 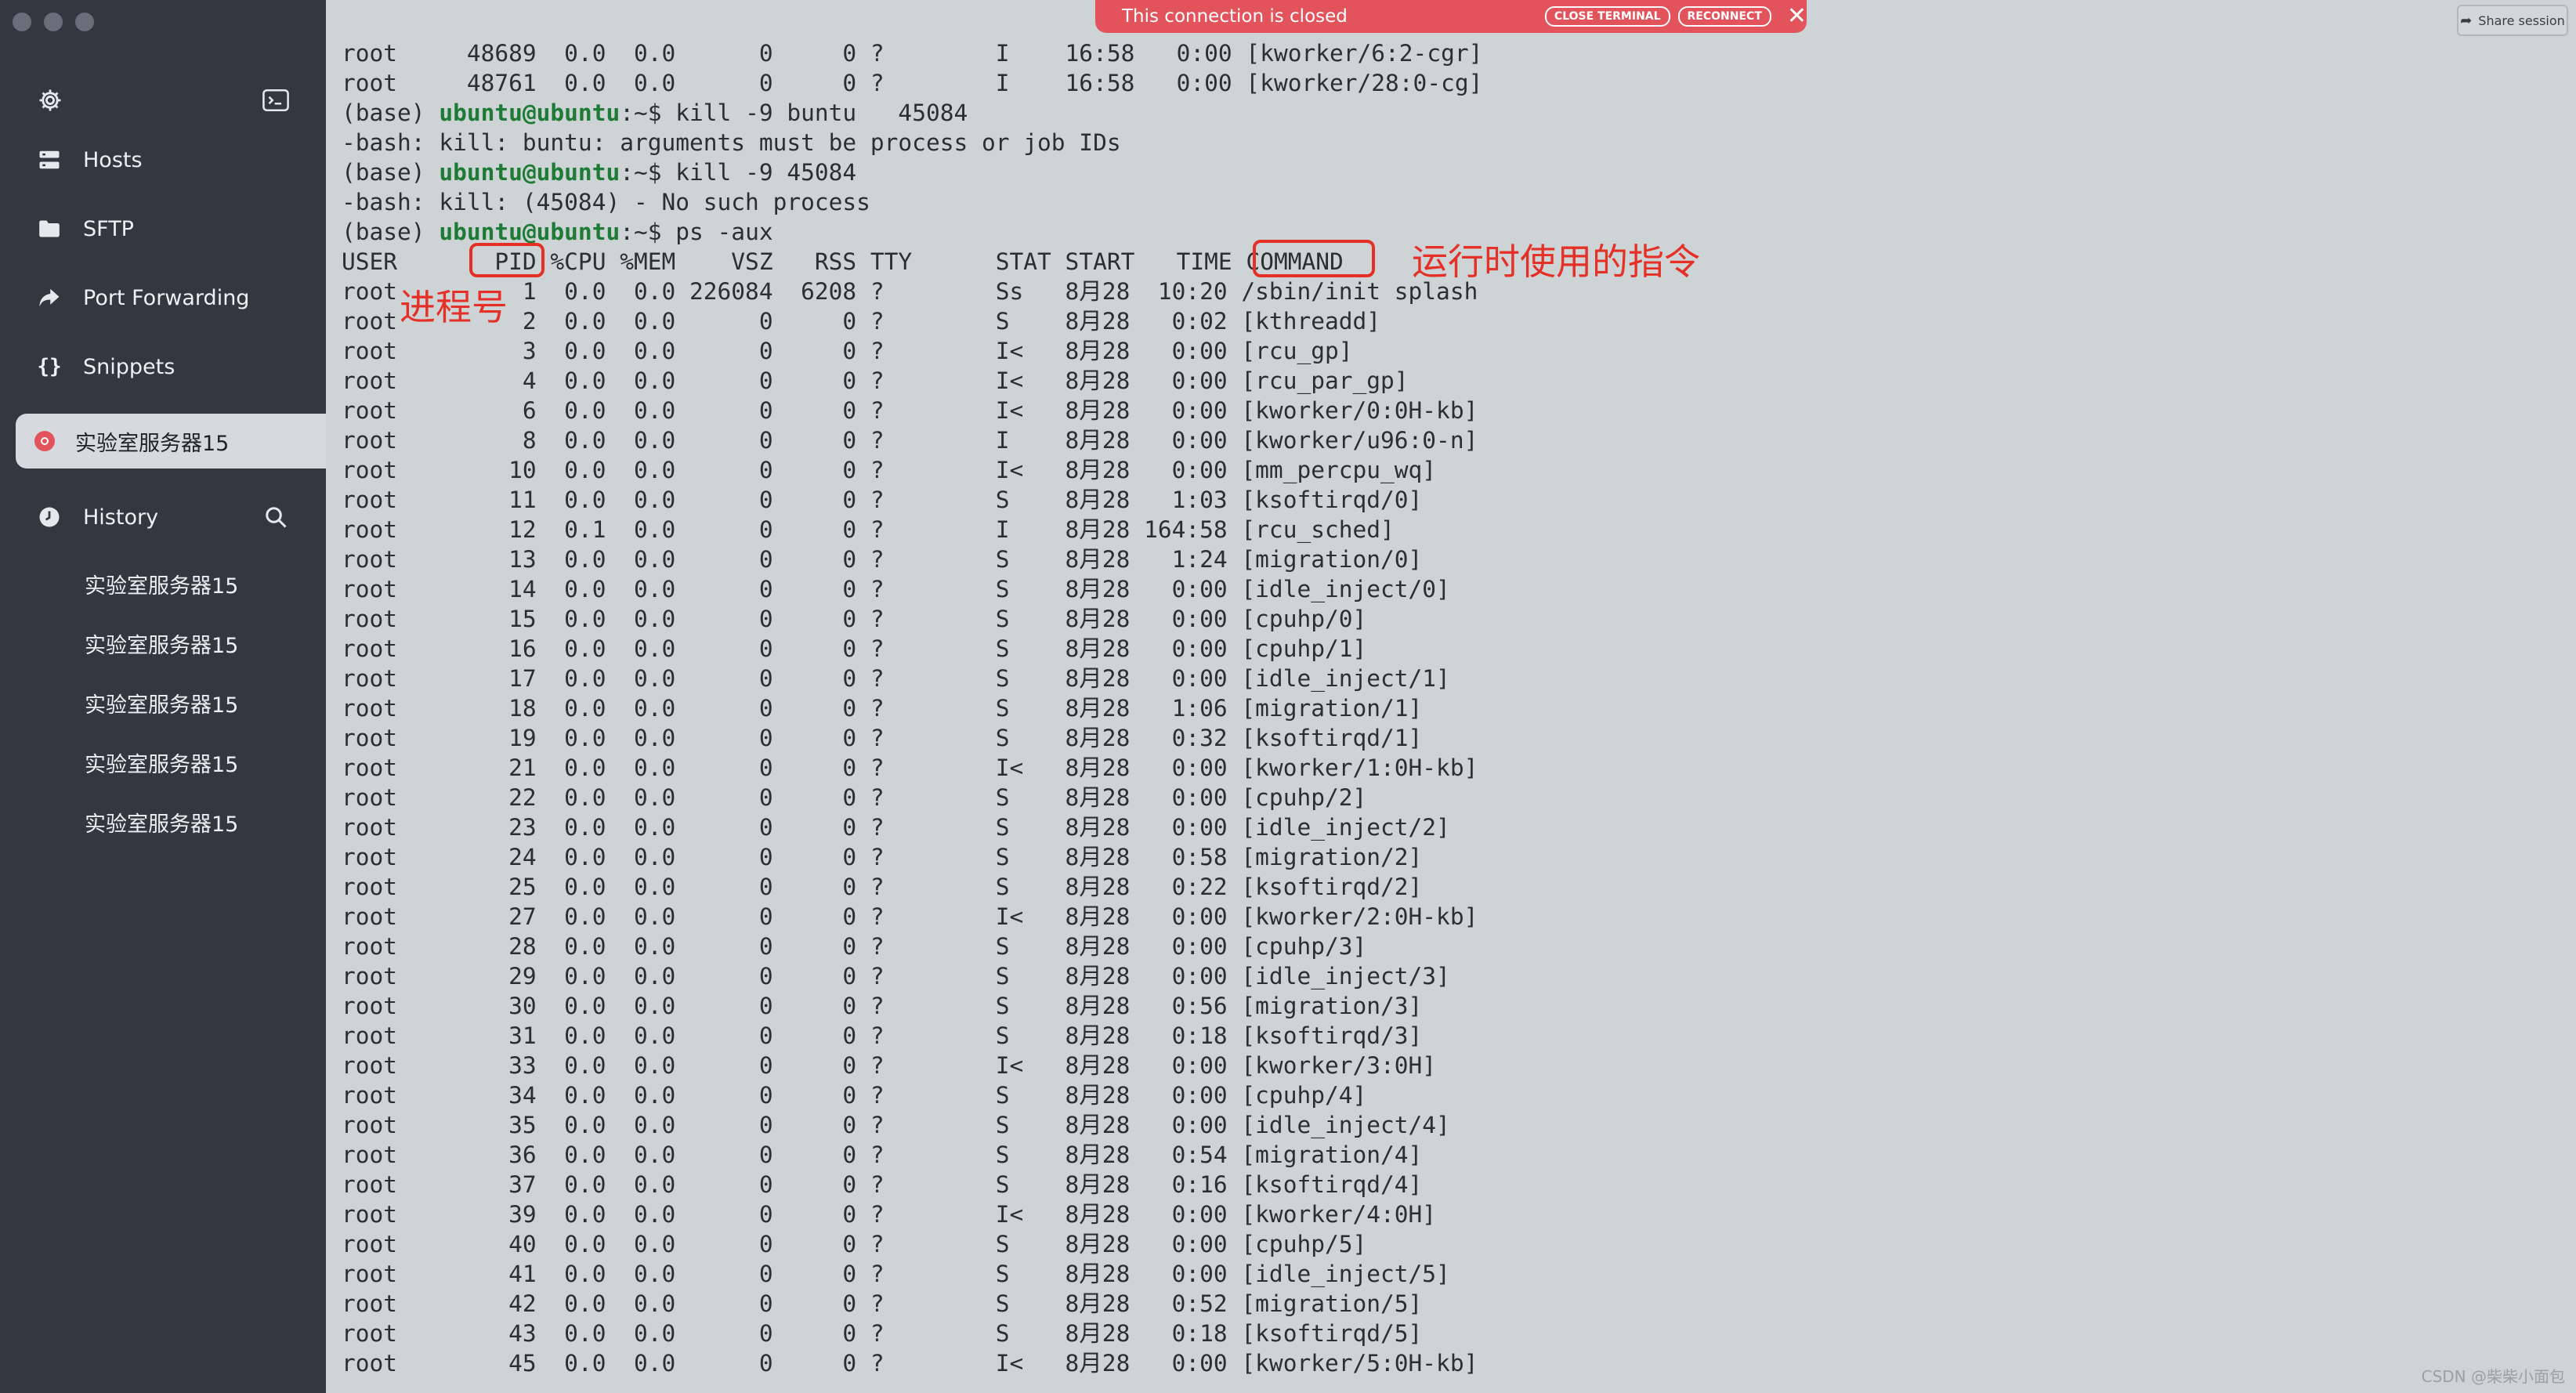 What do you see at coordinates (2493, 1376) in the screenshot?
I see `watermark: CSDN @柴柴小面包` at bounding box center [2493, 1376].